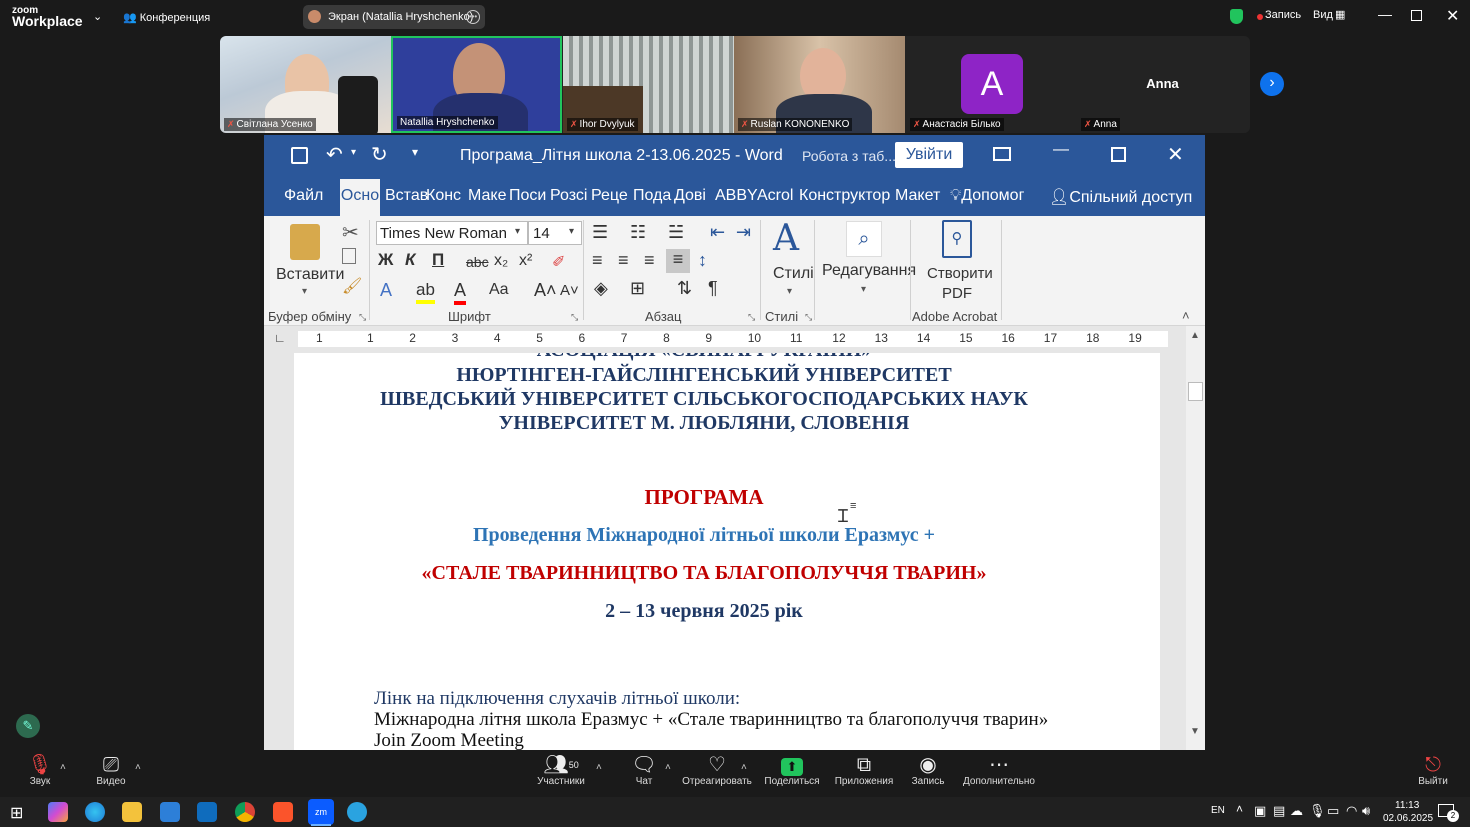  Describe the element at coordinates (569, 290) in the screenshot. I see `shrink-font-icon: A˅` at that location.